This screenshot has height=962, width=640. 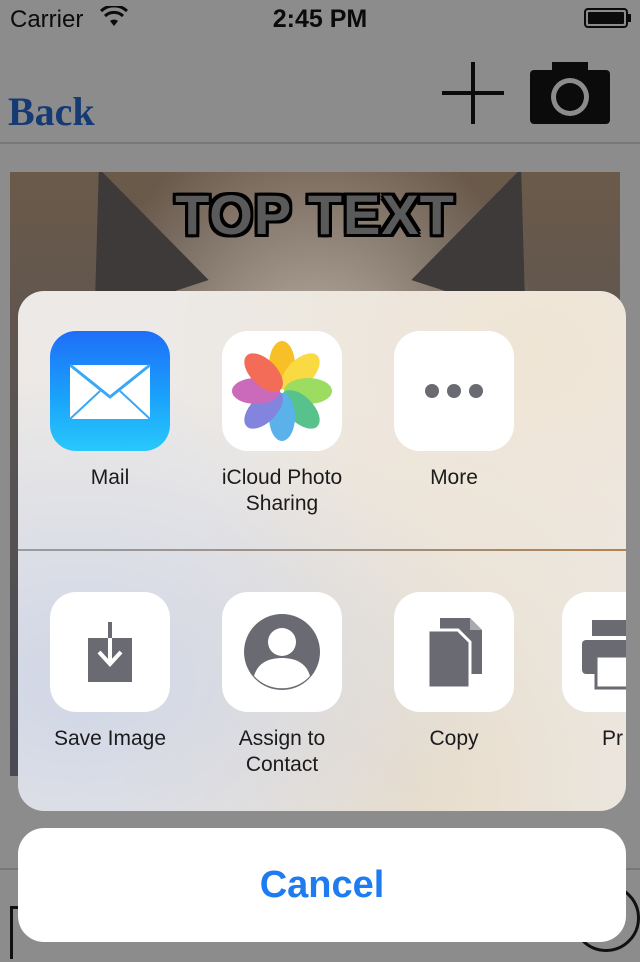 I want to click on copy-icon, so click(x=454, y=652).